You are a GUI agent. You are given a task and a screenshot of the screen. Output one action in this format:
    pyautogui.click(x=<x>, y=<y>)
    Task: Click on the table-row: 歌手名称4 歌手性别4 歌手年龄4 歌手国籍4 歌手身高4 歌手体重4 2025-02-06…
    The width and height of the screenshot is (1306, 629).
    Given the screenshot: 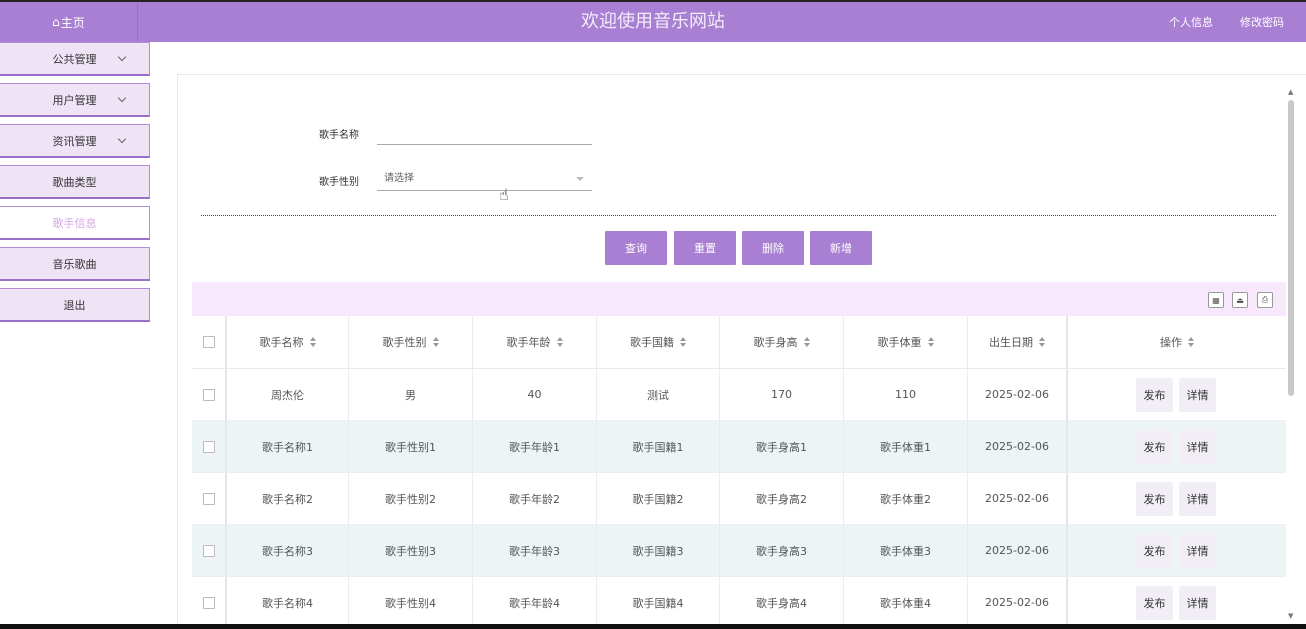 What is the action you would take?
    pyautogui.click(x=739, y=603)
    